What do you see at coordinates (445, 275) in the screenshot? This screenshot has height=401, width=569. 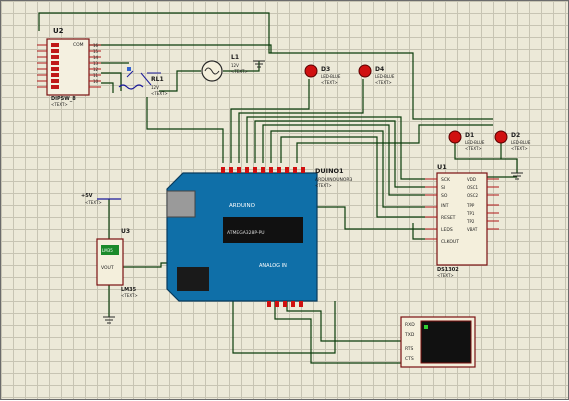 I see `u1-text-placeholder: <TEXT>` at bounding box center [445, 275].